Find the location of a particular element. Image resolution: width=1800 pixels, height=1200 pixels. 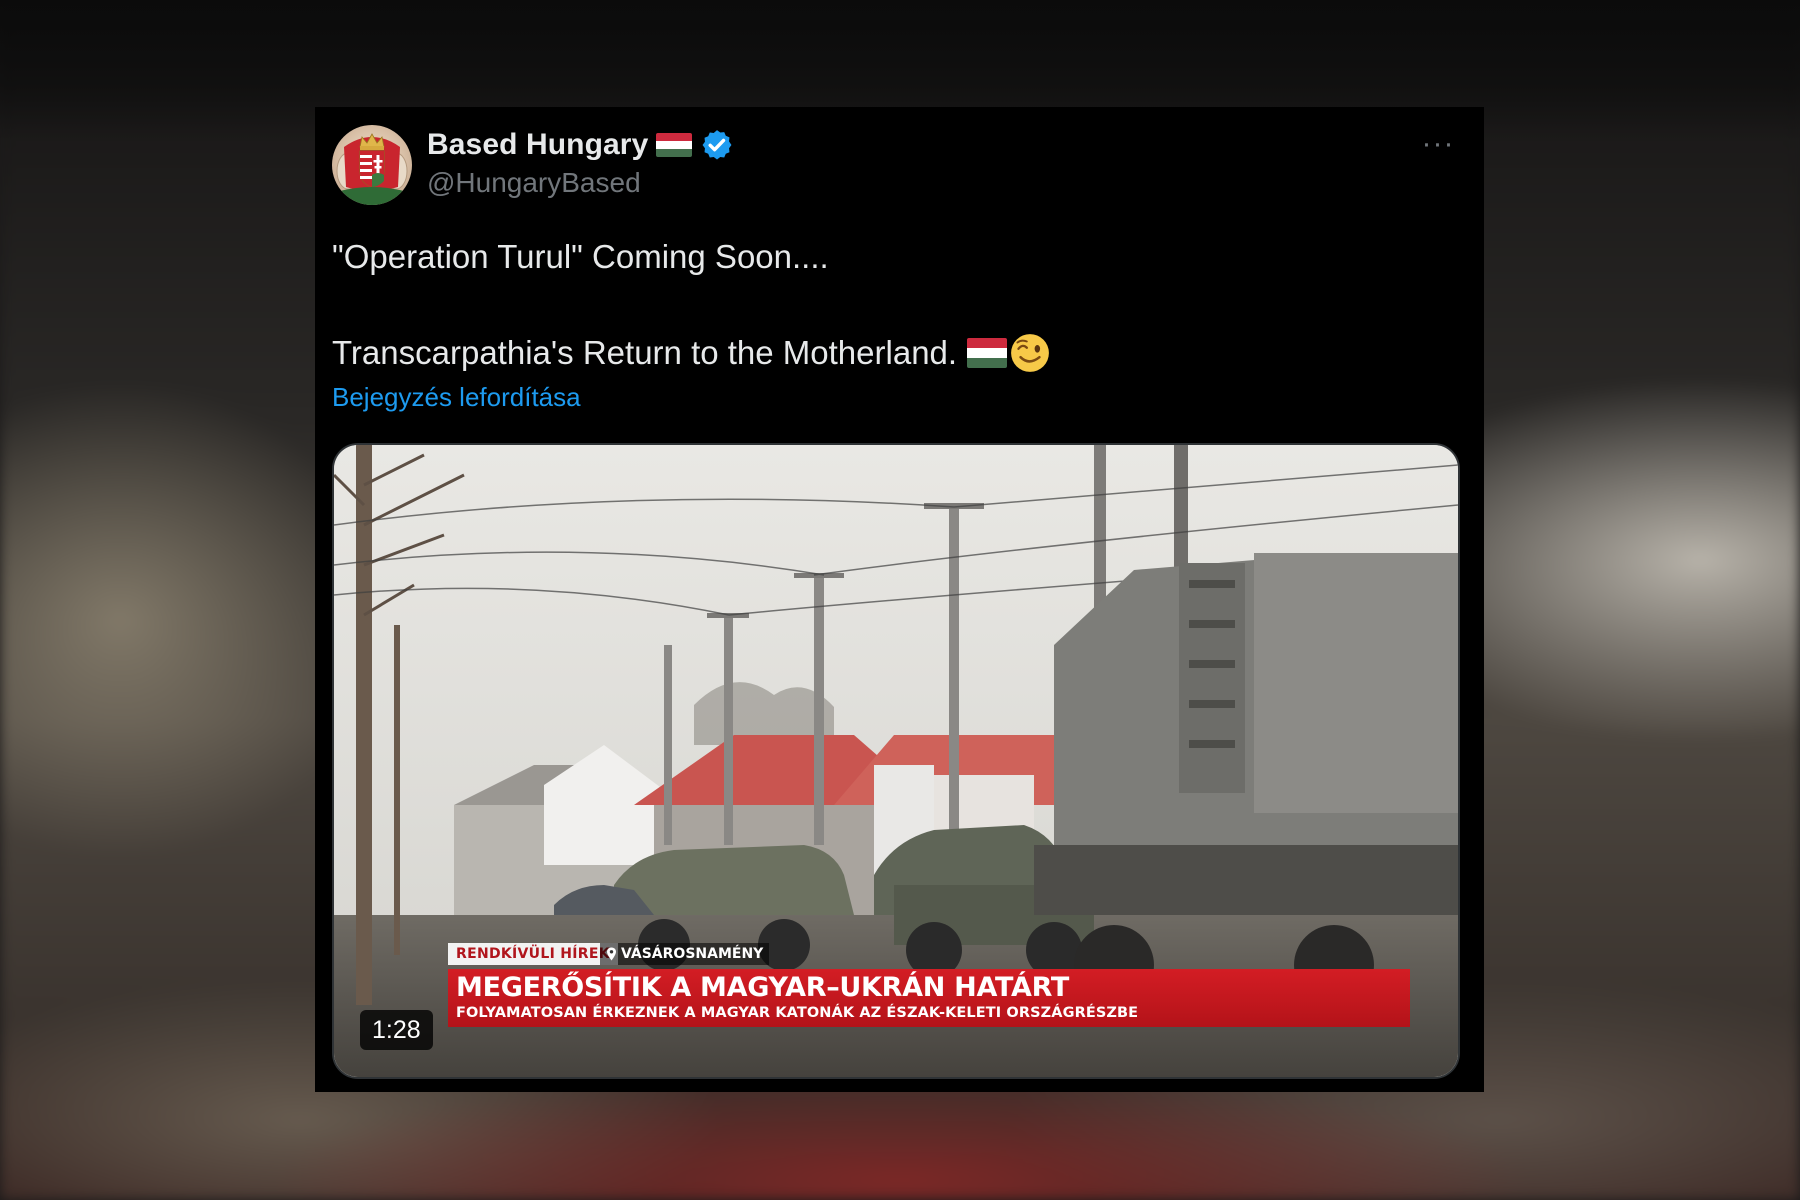

hungary-flag-icon is located at coordinates (674, 145).